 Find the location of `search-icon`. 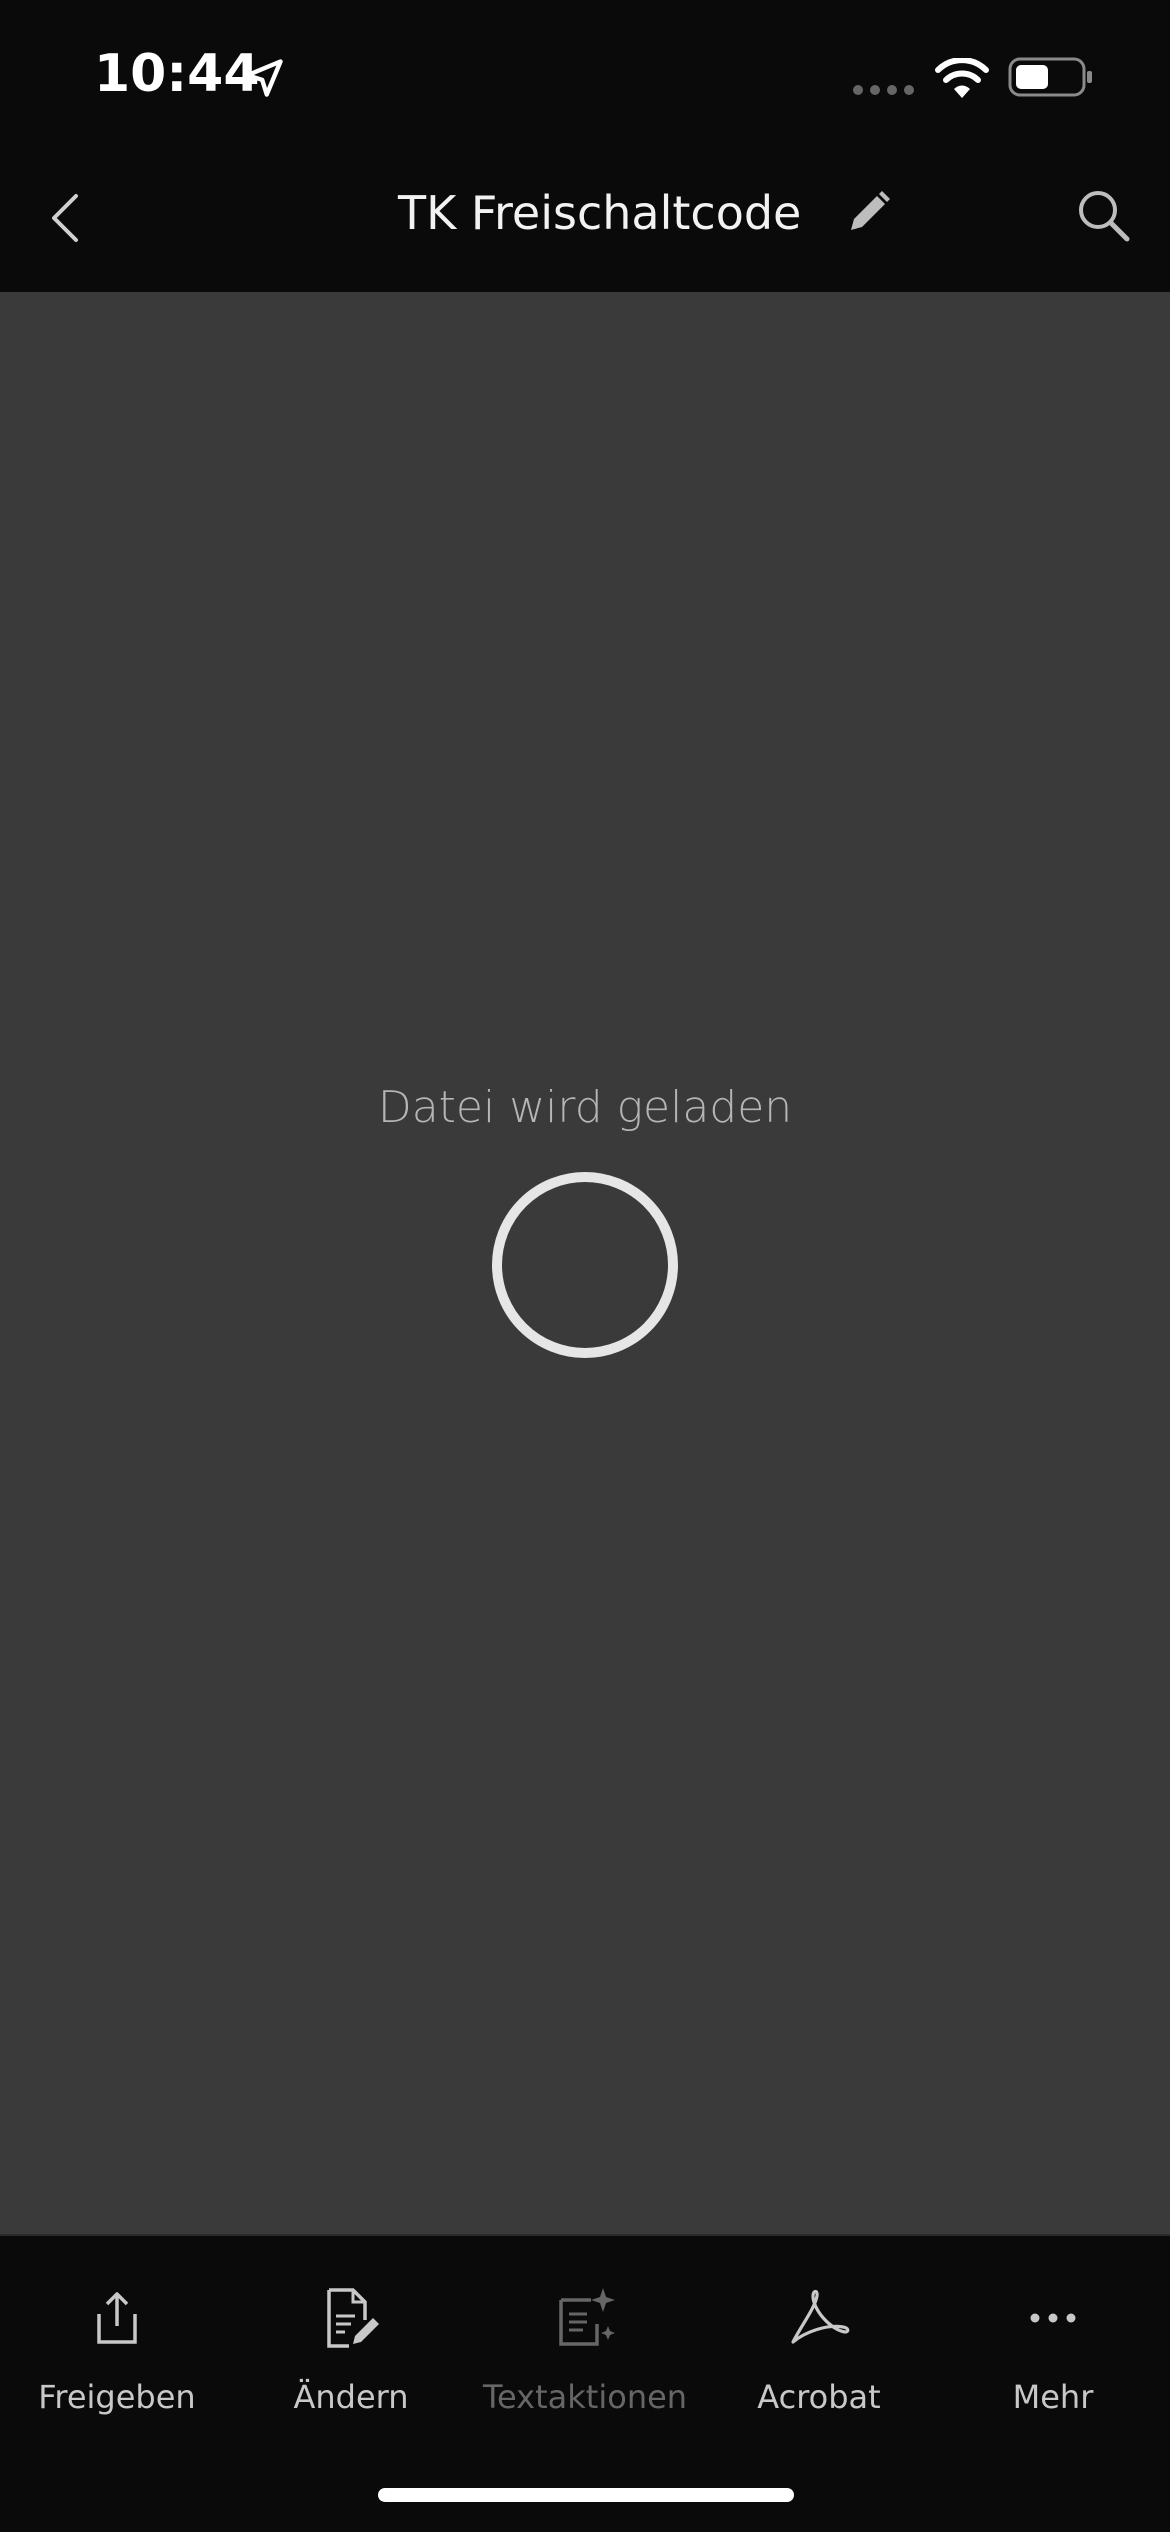

search-icon is located at coordinates (1103, 215).